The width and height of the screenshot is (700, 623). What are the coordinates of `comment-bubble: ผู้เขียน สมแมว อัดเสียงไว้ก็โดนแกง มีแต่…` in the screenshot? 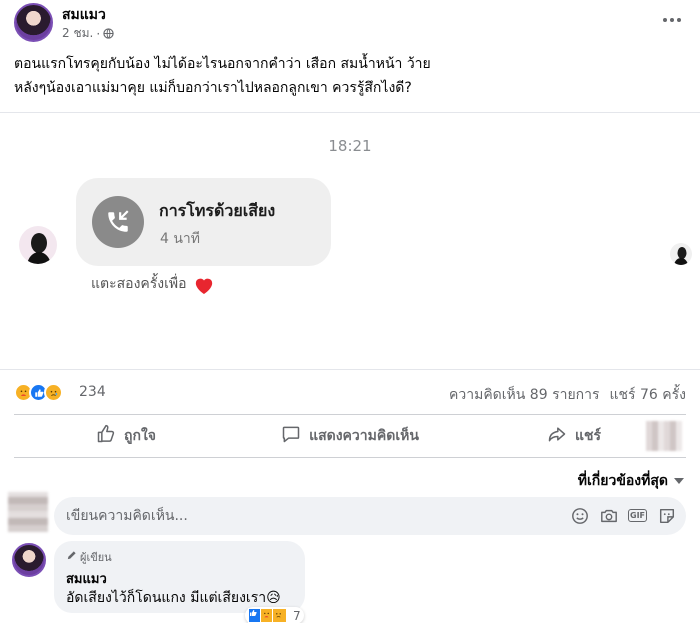 It's located at (179, 577).